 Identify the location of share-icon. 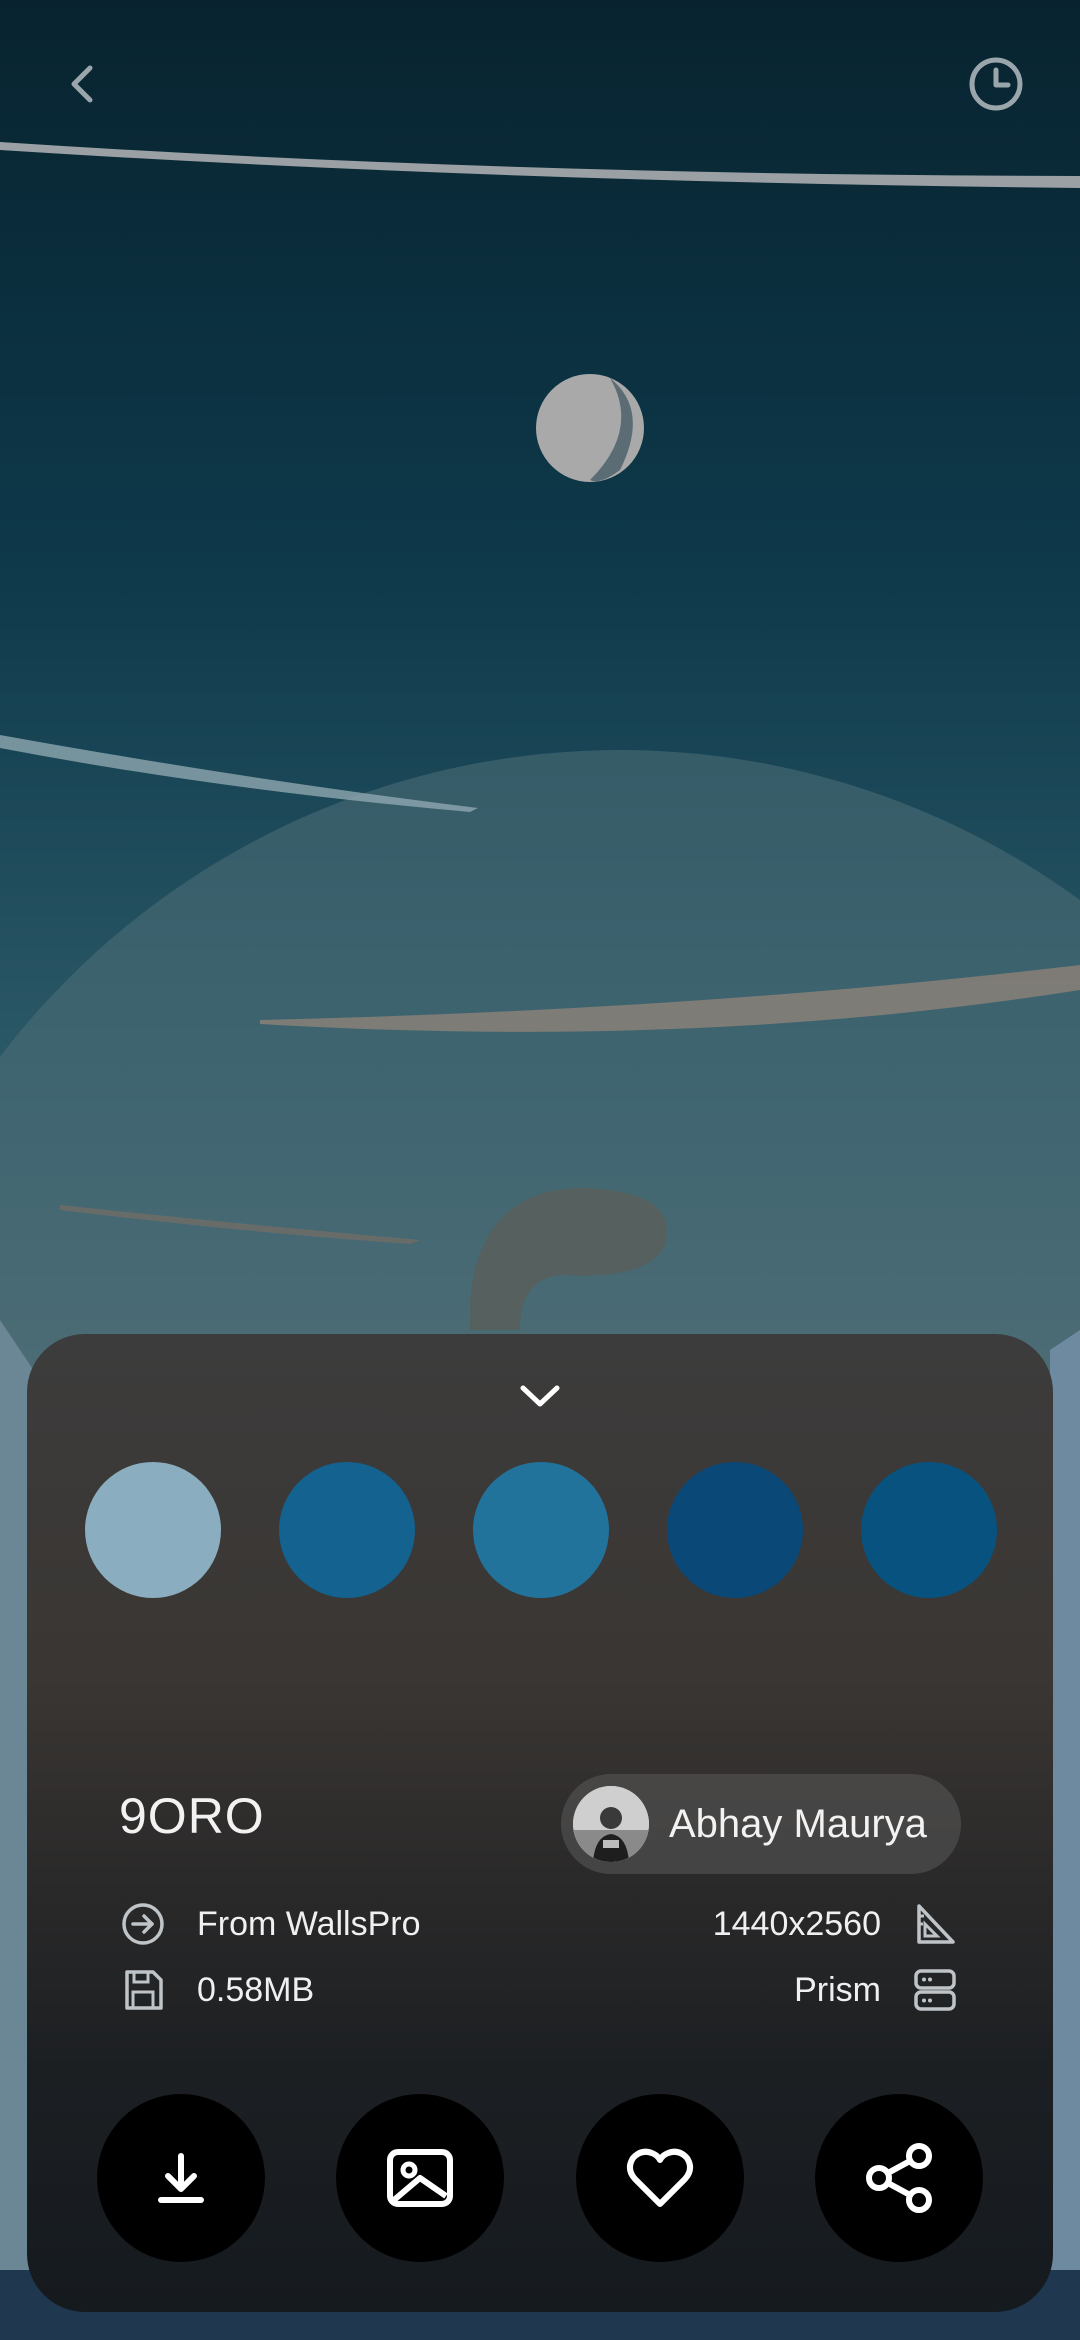
(899, 2178).